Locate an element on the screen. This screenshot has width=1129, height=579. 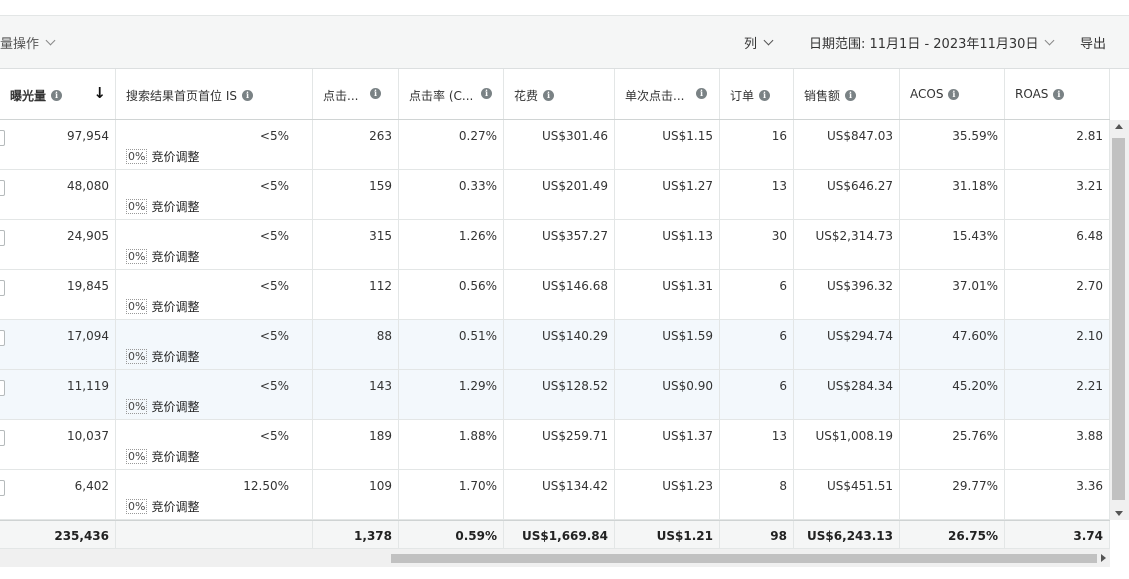
table-cell: 13 is located at coordinates (757, 194).